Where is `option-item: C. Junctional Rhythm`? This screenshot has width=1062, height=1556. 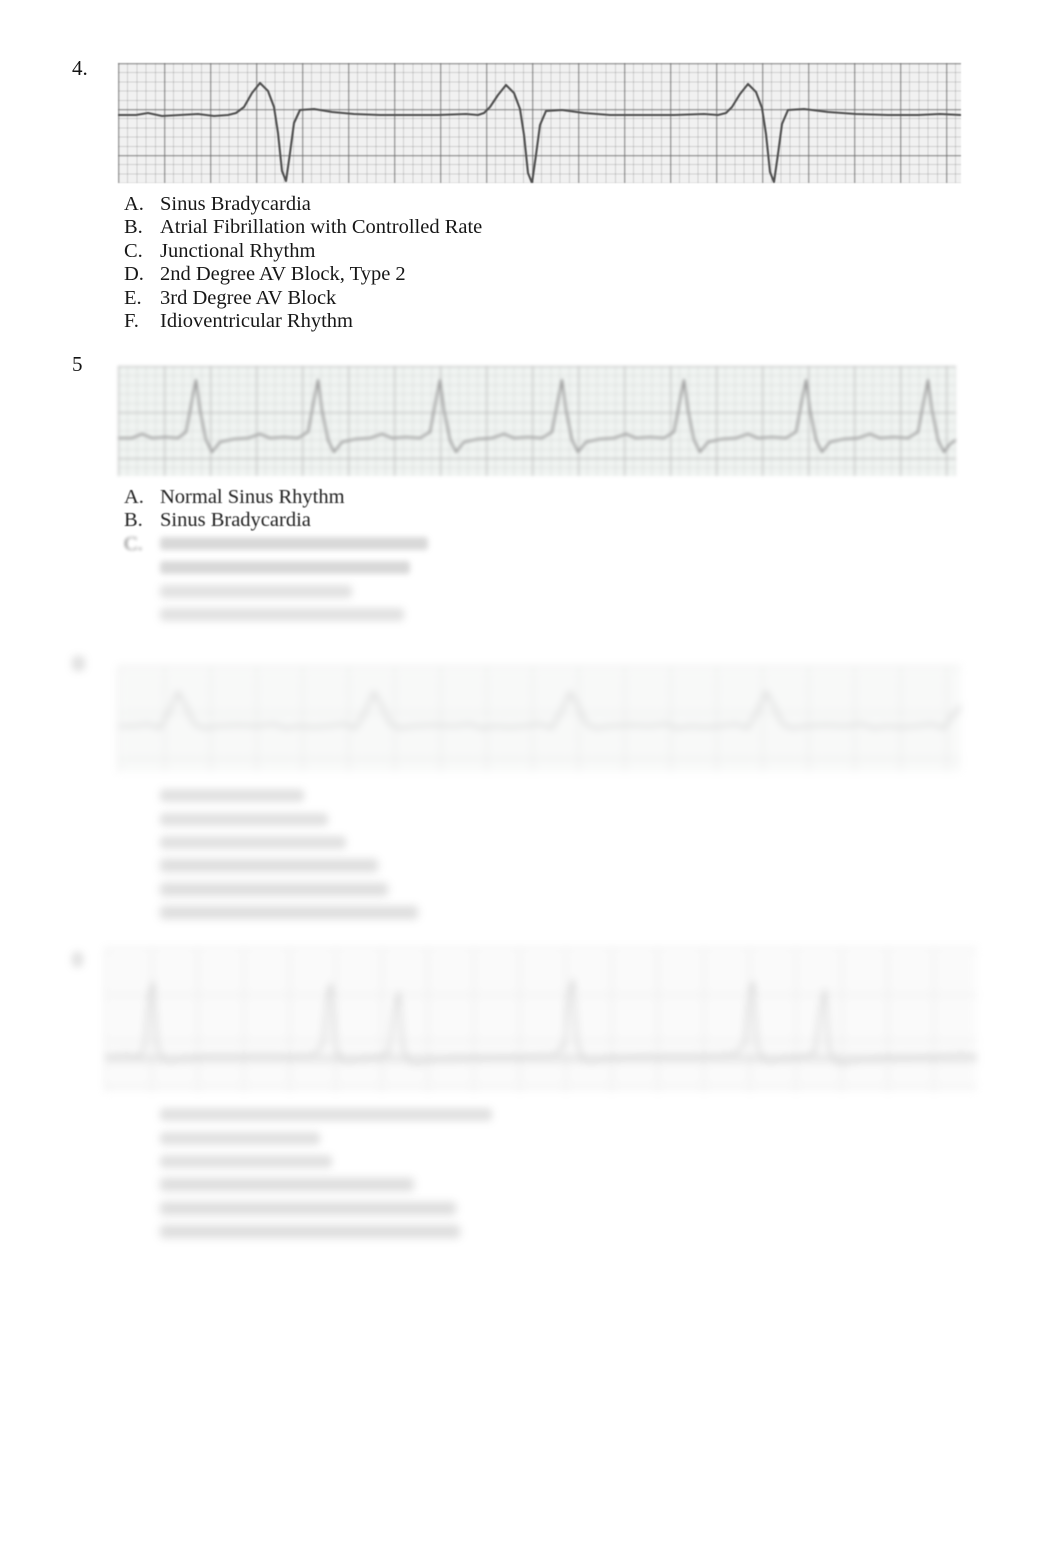 option-item: C. Junctional Rhythm is located at coordinates (303, 251).